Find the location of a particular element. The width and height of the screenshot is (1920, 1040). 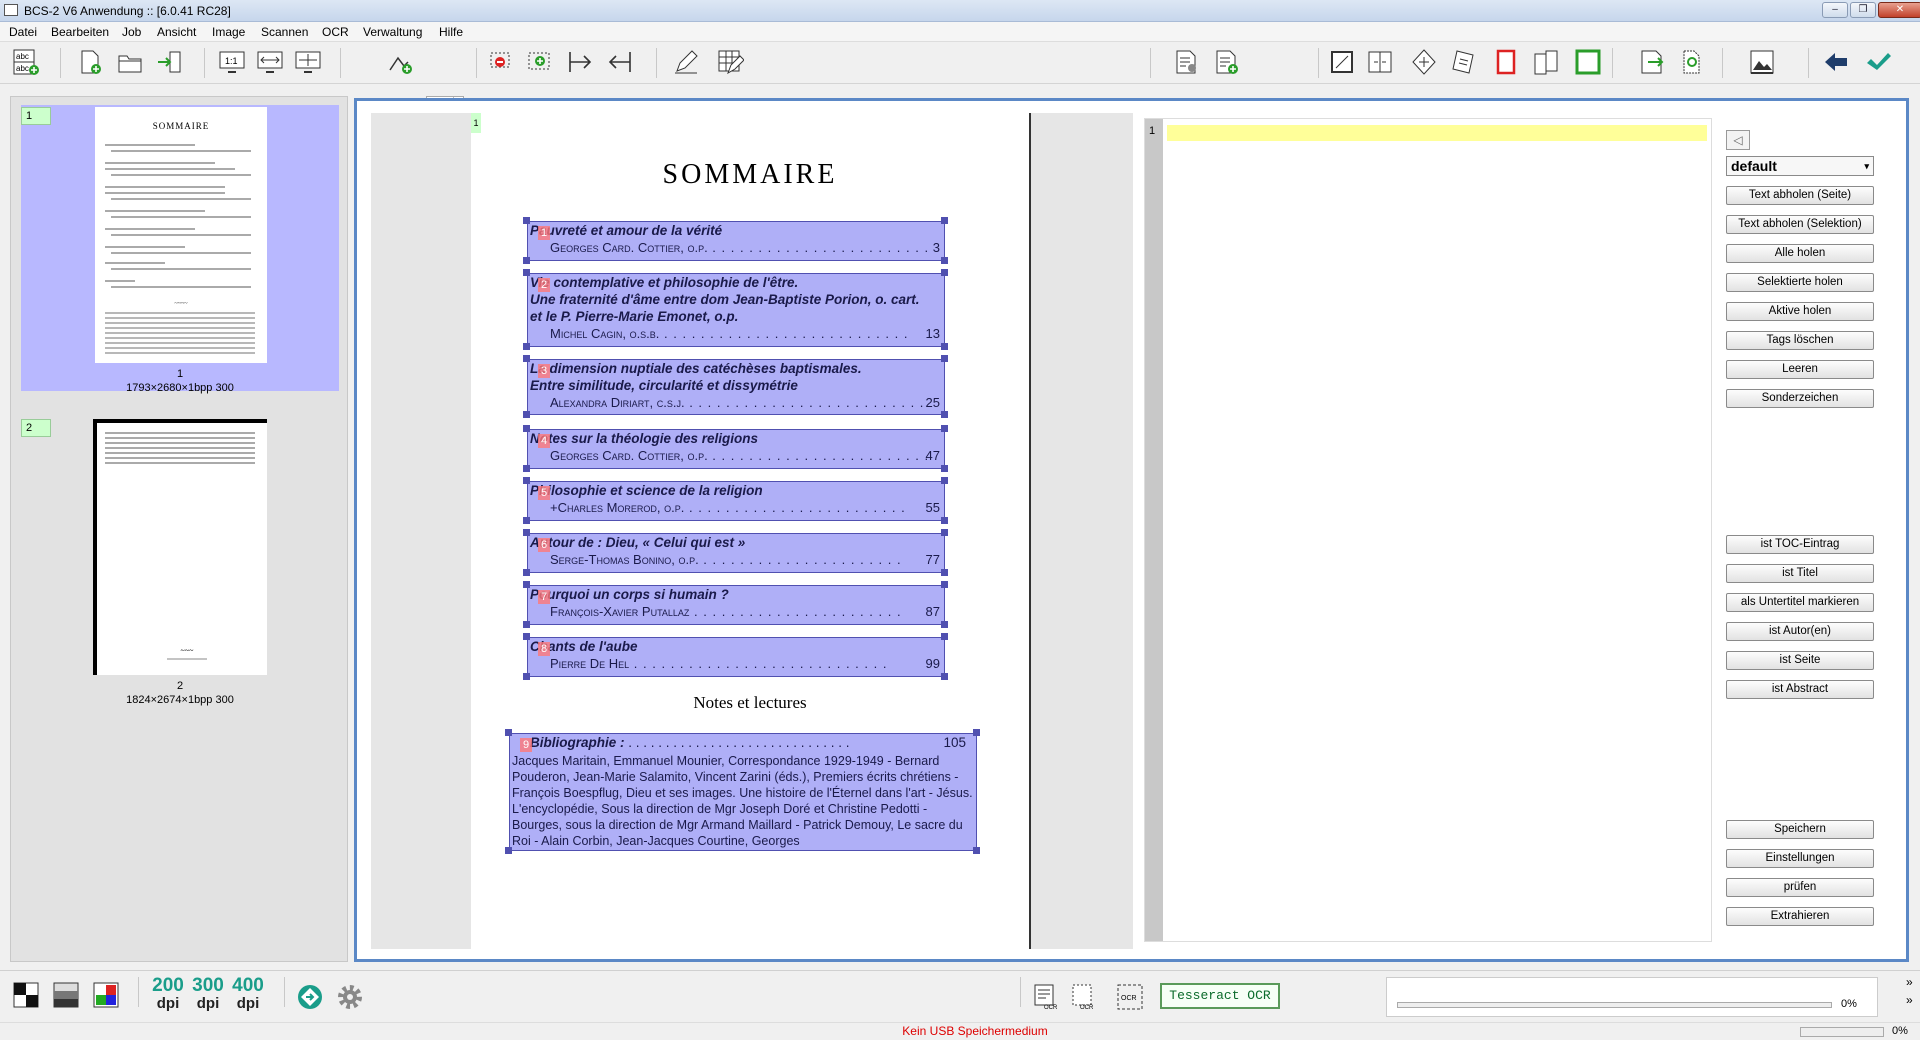

close-button: ✕ is located at coordinates (1899, 10).